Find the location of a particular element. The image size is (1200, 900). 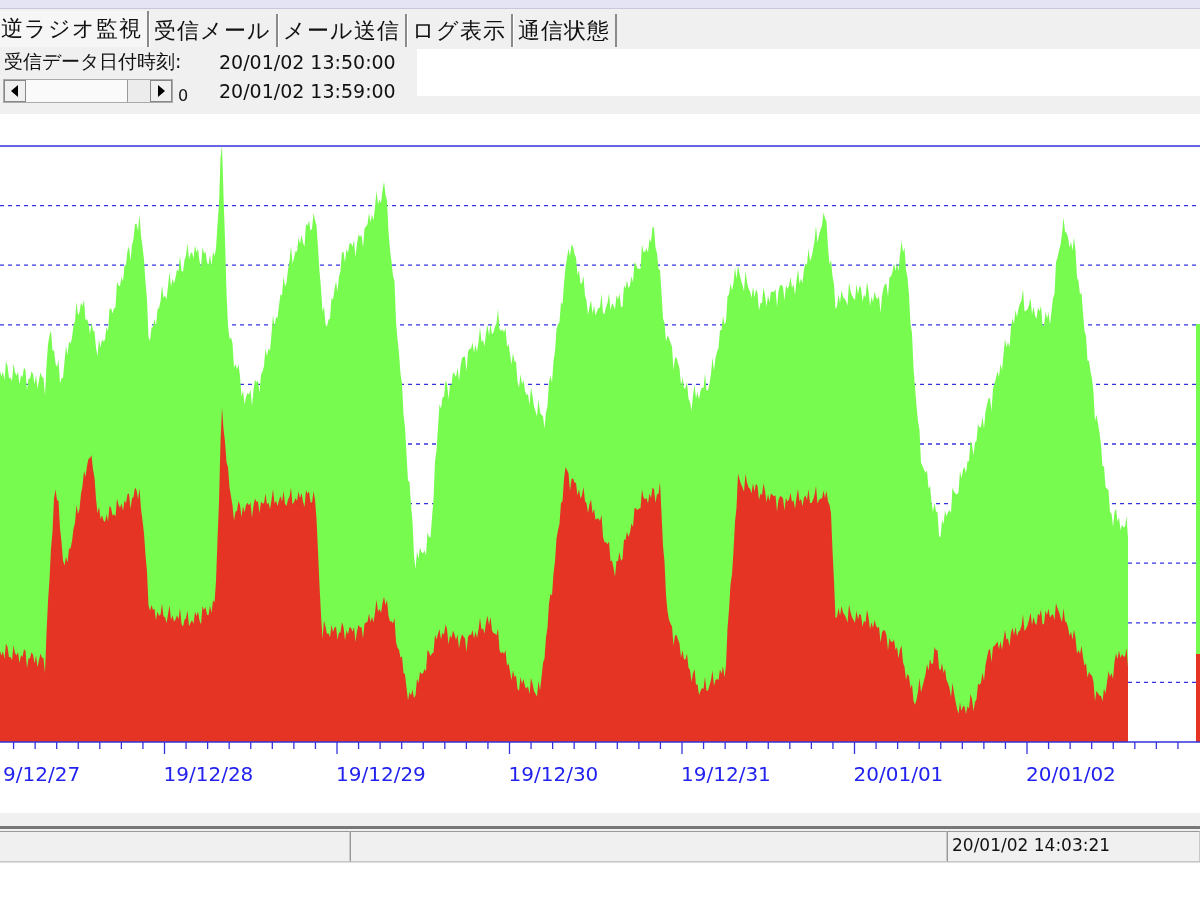

tab: ログ表示 is located at coordinates (460, 30).